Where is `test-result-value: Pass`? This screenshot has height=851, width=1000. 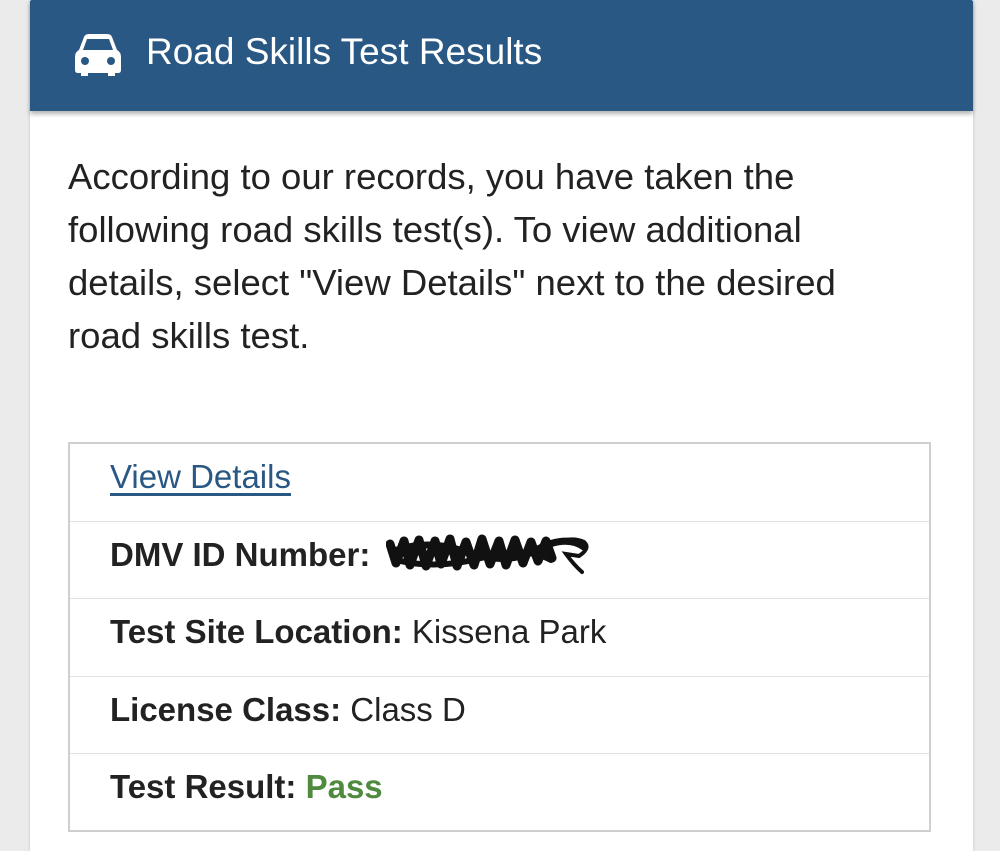 test-result-value: Pass is located at coordinates (344, 786).